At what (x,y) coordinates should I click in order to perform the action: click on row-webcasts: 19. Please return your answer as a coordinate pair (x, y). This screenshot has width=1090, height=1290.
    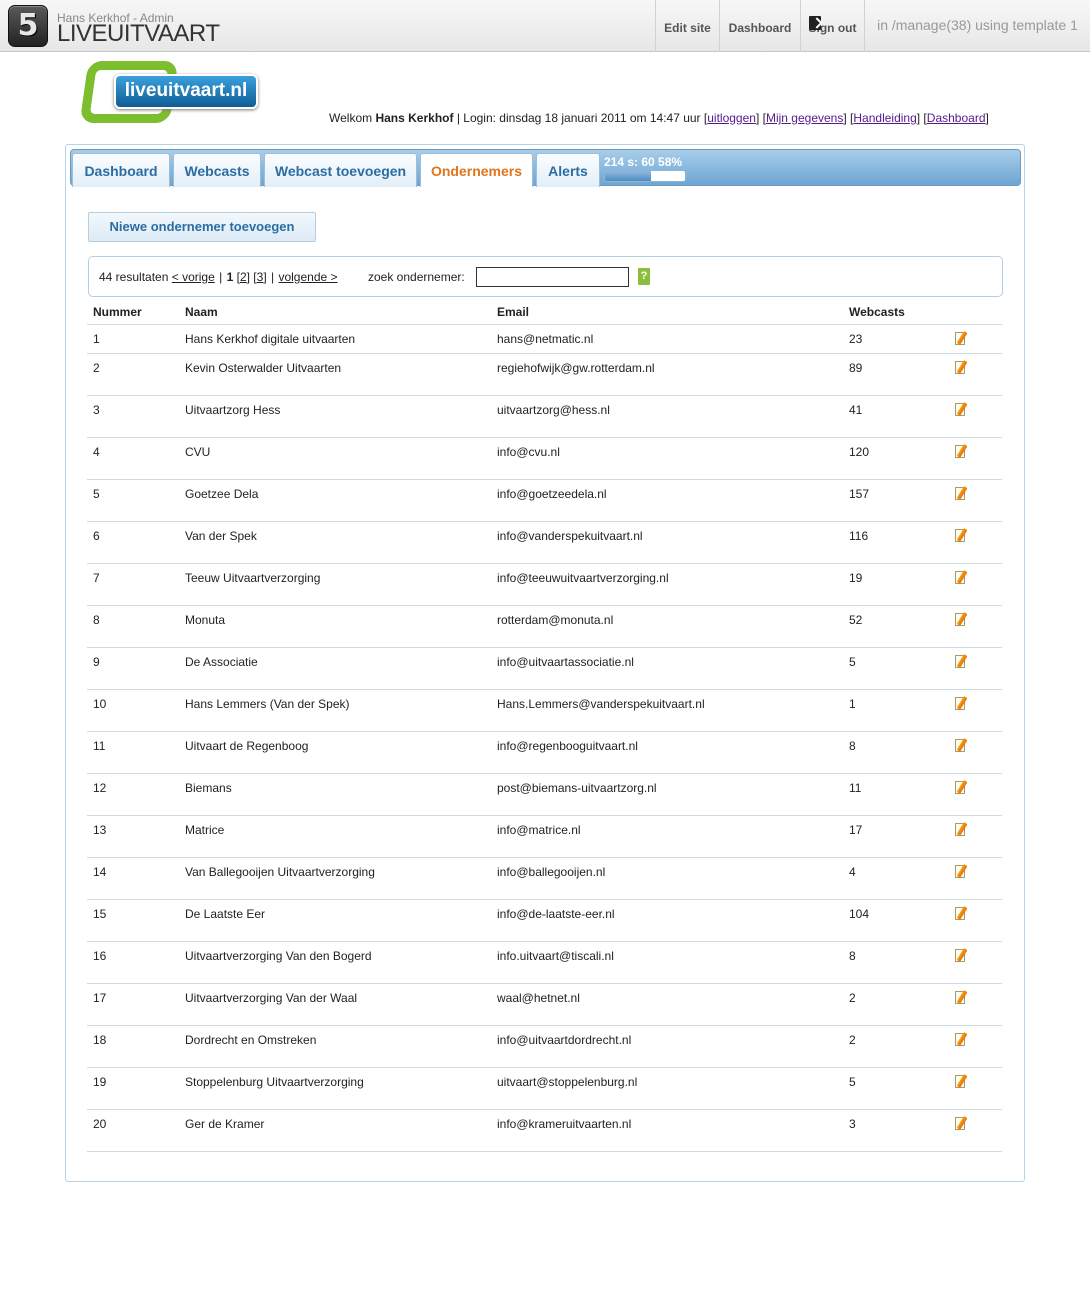
    Looking at the image, I should click on (856, 578).